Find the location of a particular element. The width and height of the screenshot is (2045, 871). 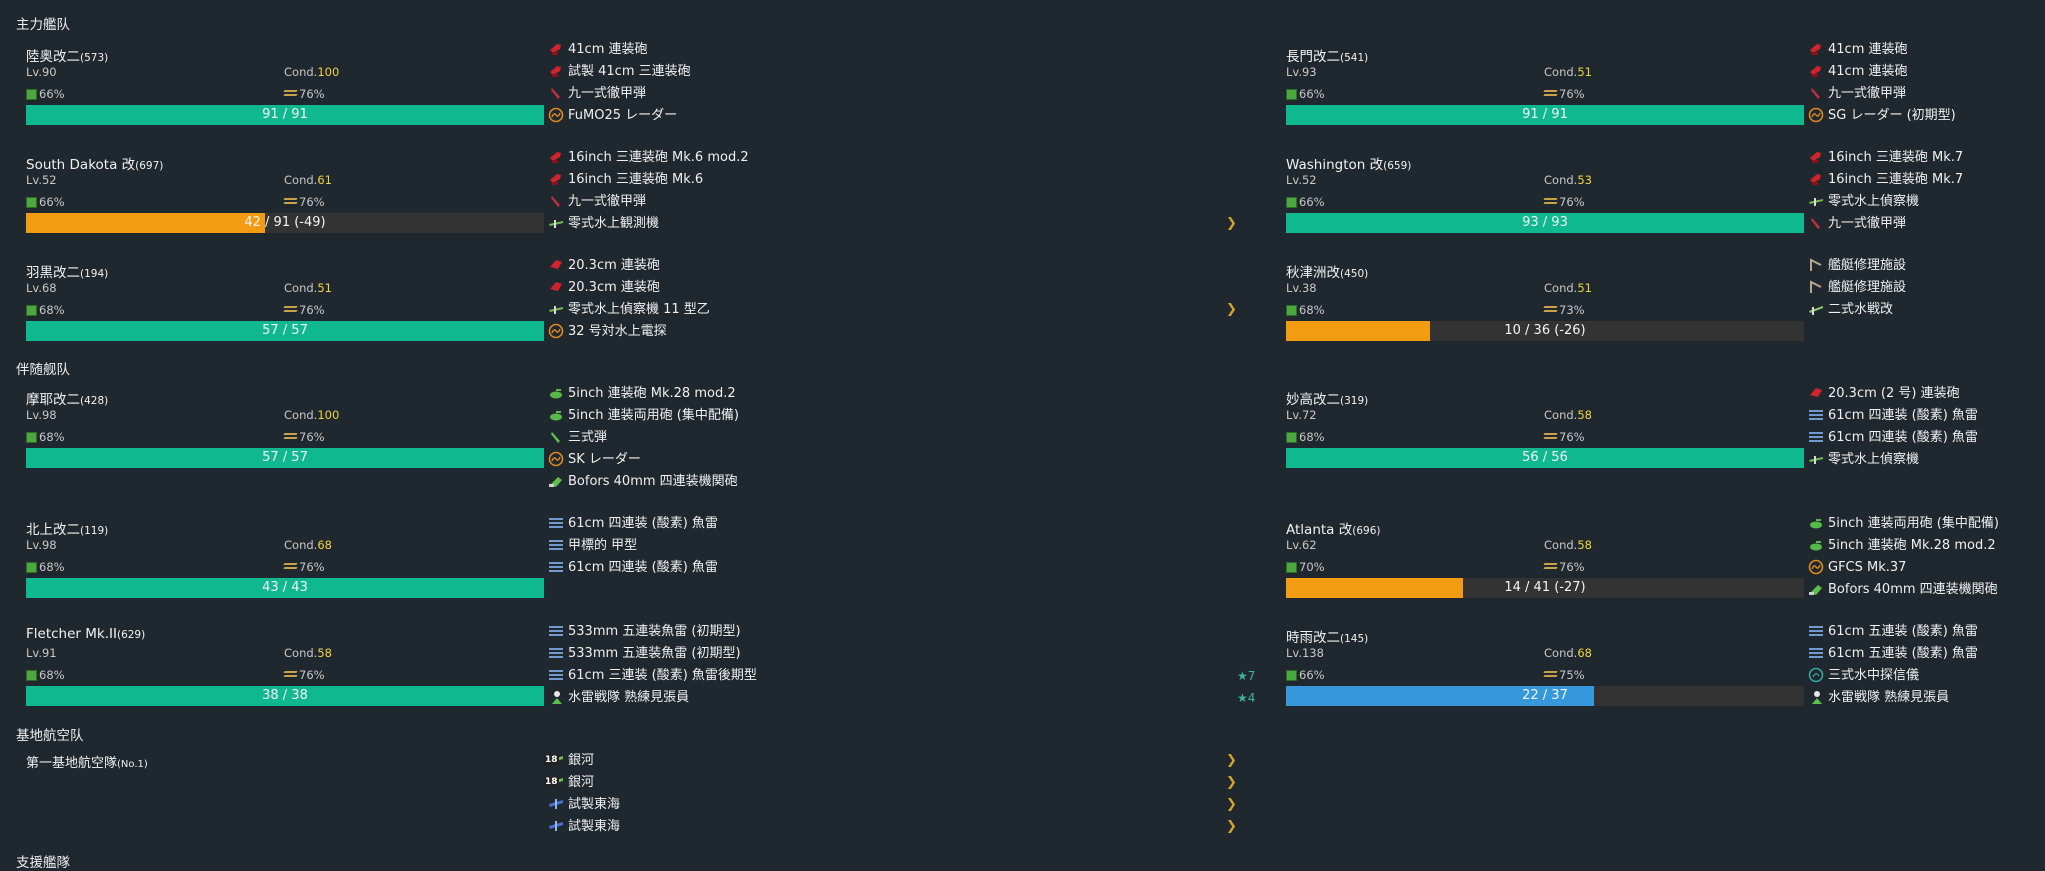

equipment-item: 20.3cm (2 号) 連装砲 is located at coordinates (1926, 394).